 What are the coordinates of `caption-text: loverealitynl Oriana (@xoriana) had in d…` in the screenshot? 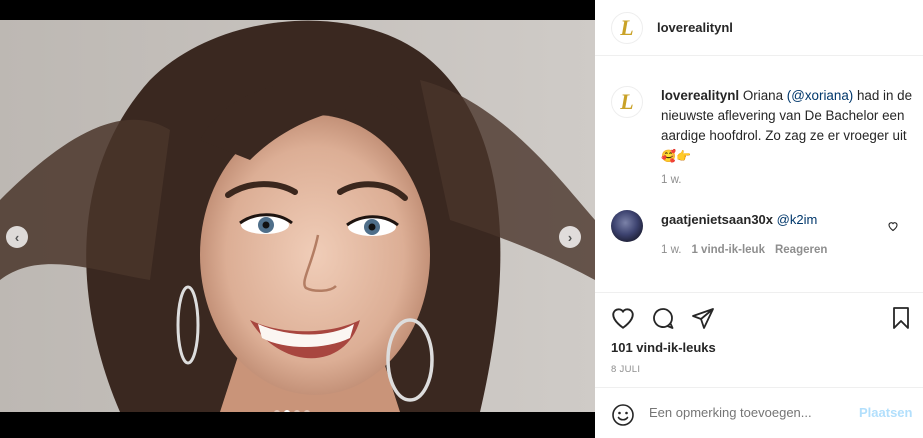 It's located at (788, 126).